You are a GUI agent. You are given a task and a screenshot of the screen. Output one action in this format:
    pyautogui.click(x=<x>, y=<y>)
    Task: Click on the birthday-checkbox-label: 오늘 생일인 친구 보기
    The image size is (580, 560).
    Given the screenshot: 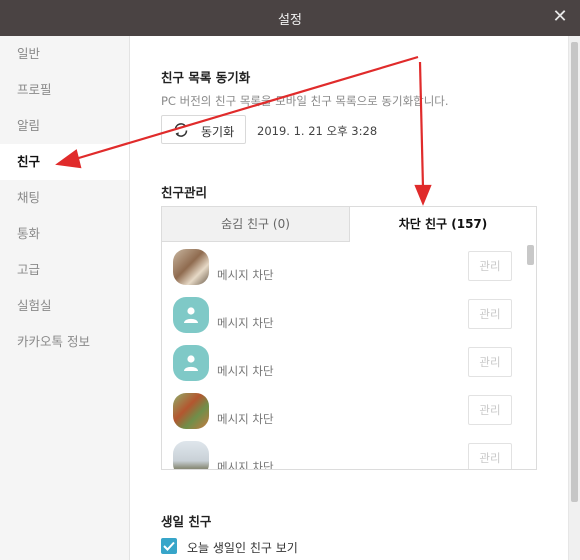 What is the action you would take?
    pyautogui.click(x=242, y=548)
    